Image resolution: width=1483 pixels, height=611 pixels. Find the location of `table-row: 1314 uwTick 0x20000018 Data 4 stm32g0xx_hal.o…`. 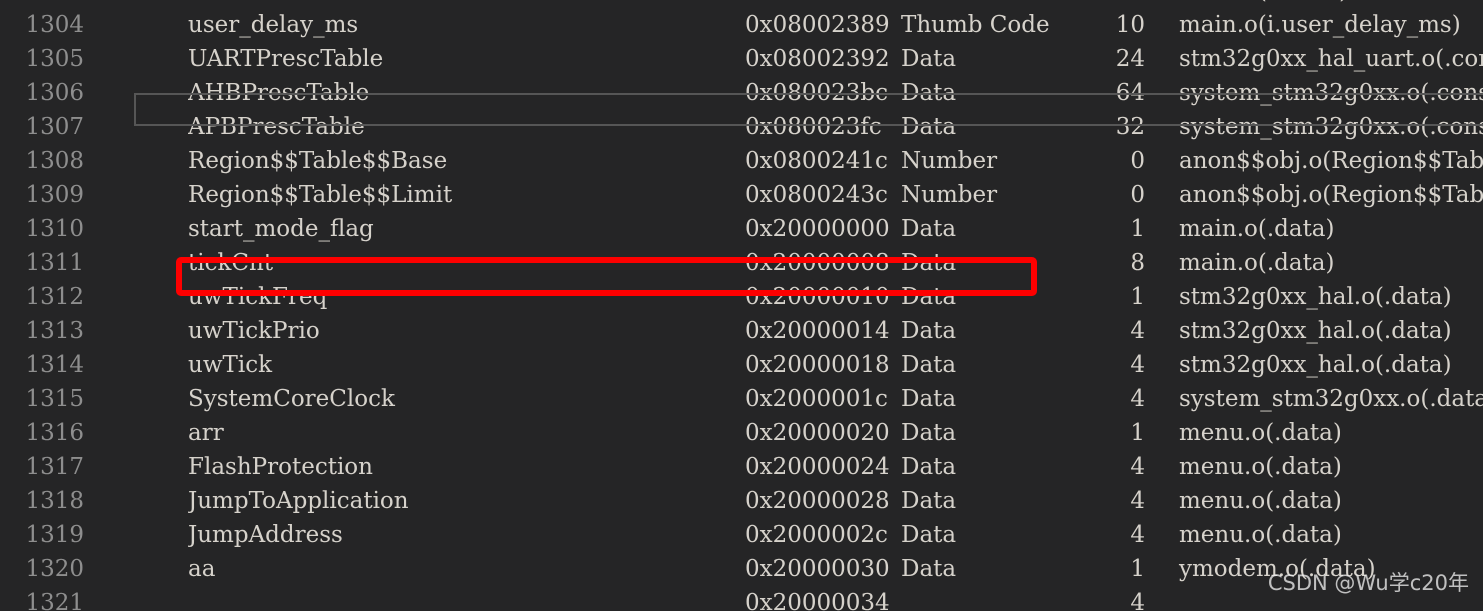

table-row: 1314 uwTick 0x20000018 Data 4 stm32g0xx_hal.o… is located at coordinates (741, 365).